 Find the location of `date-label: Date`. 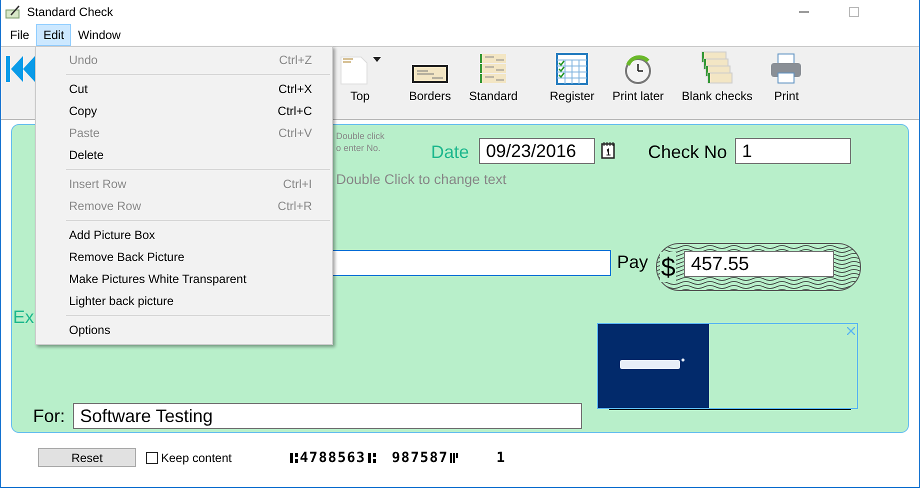

date-label: Date is located at coordinates (450, 152).